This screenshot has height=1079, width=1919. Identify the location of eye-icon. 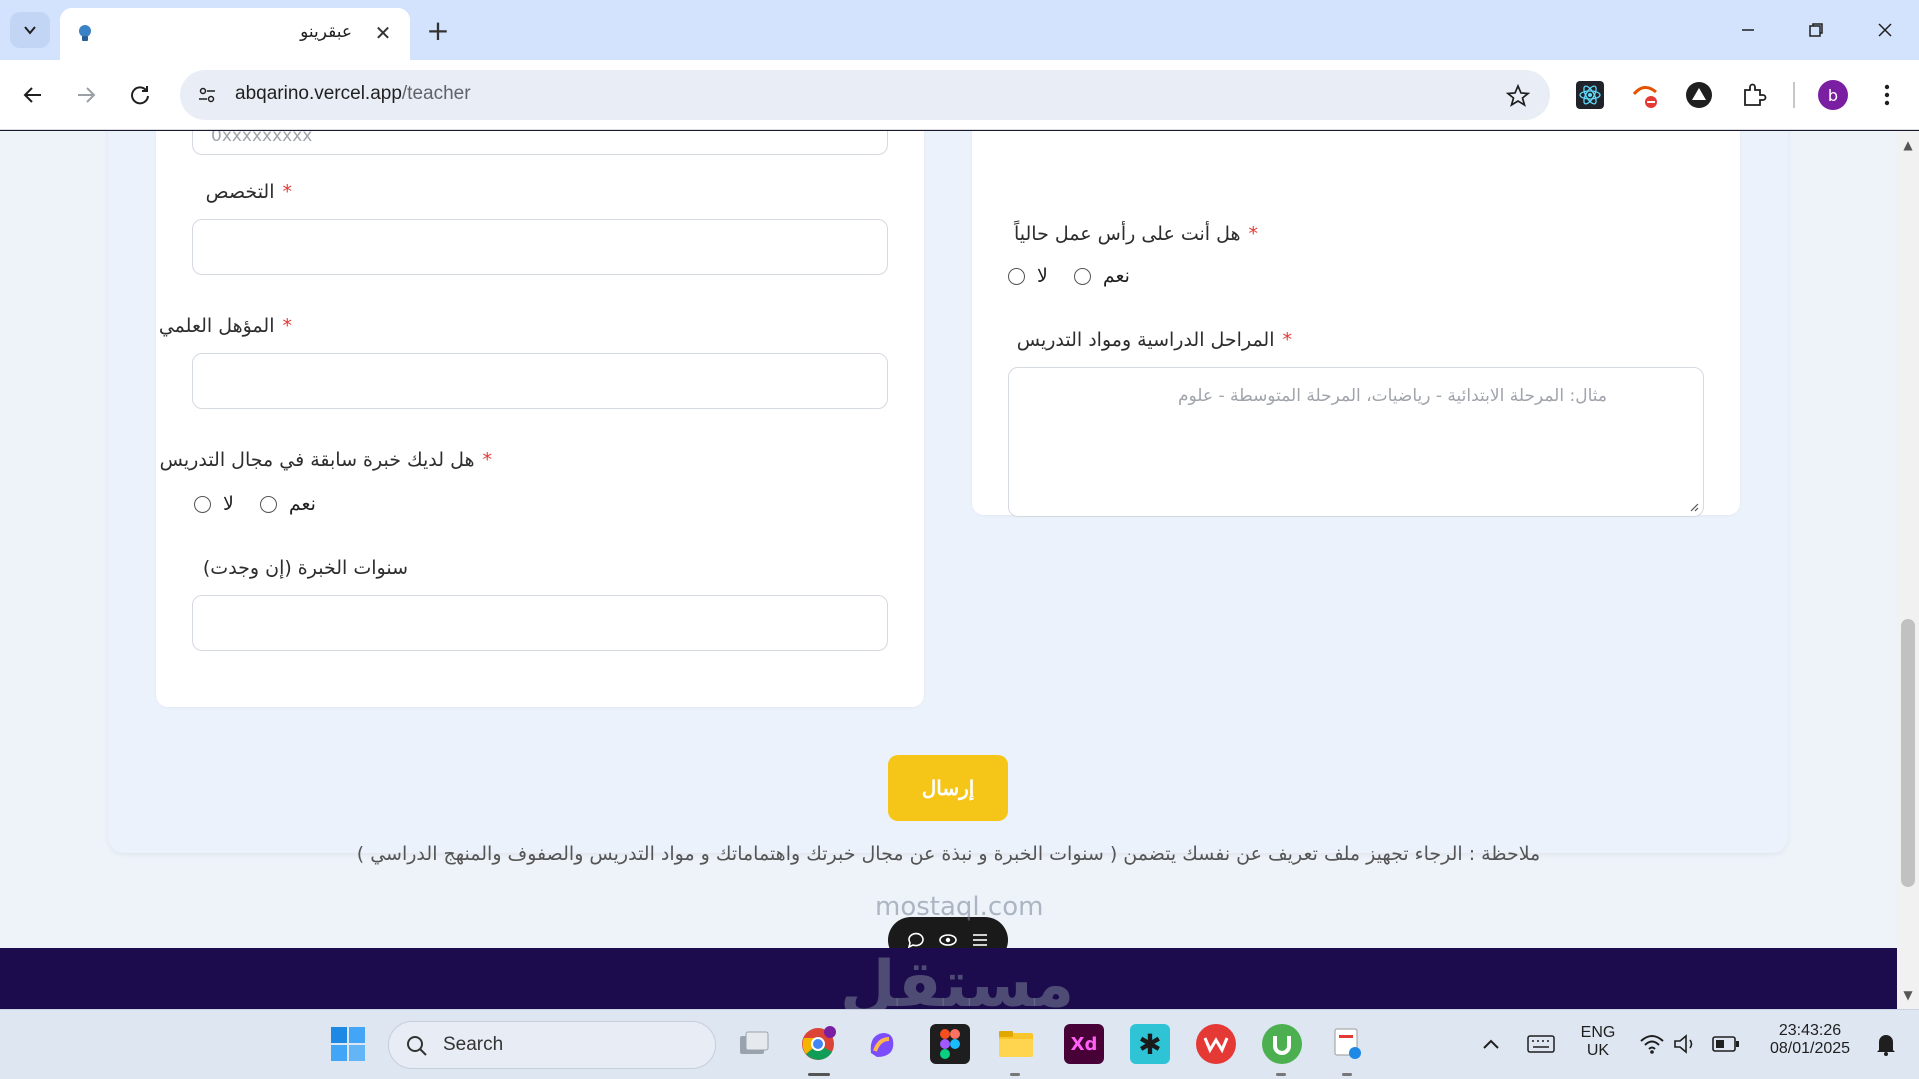
(948, 940).